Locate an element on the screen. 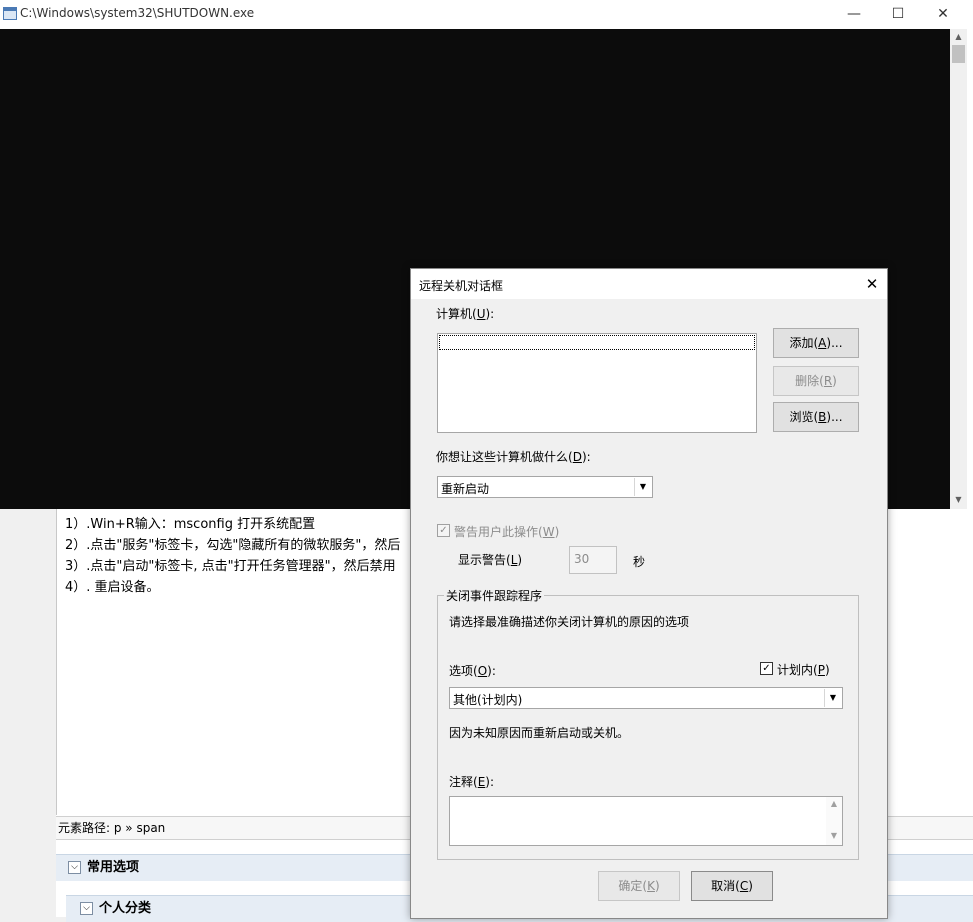 This screenshot has width=973, height=922. remove-button: 删除(R) is located at coordinates (816, 381).